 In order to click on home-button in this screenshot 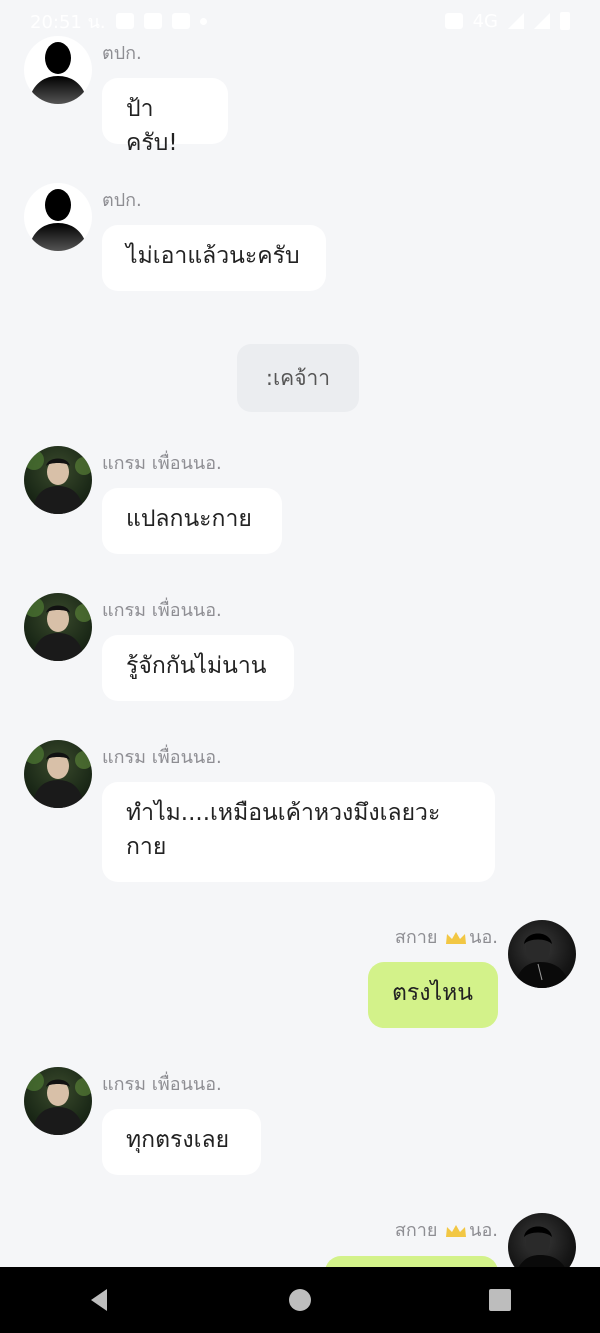, I will do `click(300, 1300)`.